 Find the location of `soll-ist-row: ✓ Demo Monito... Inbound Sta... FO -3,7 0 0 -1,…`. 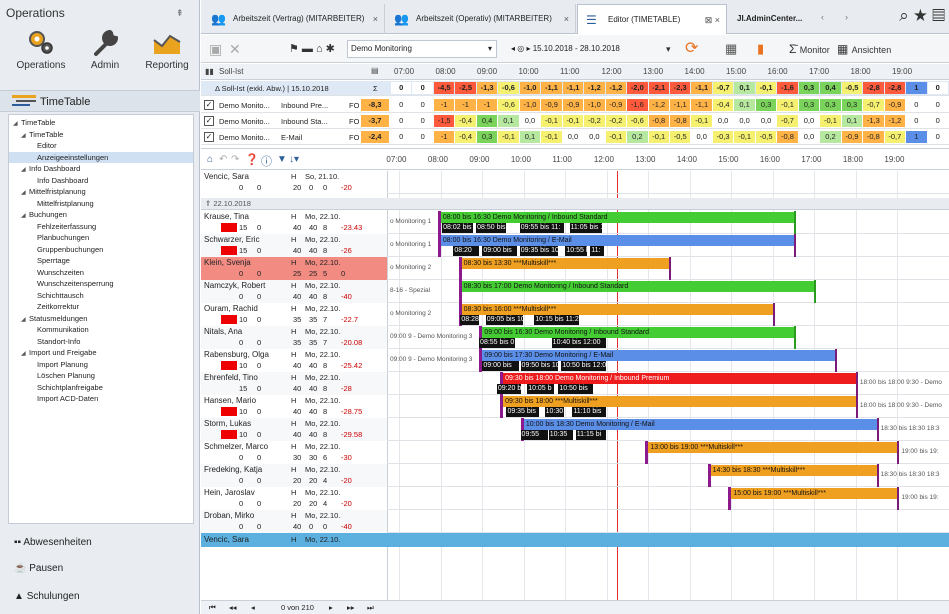

soll-ist-row: ✓ Demo Monito... Inbound Sta... FO -3,7 0 0 -1,… is located at coordinates (575, 121).